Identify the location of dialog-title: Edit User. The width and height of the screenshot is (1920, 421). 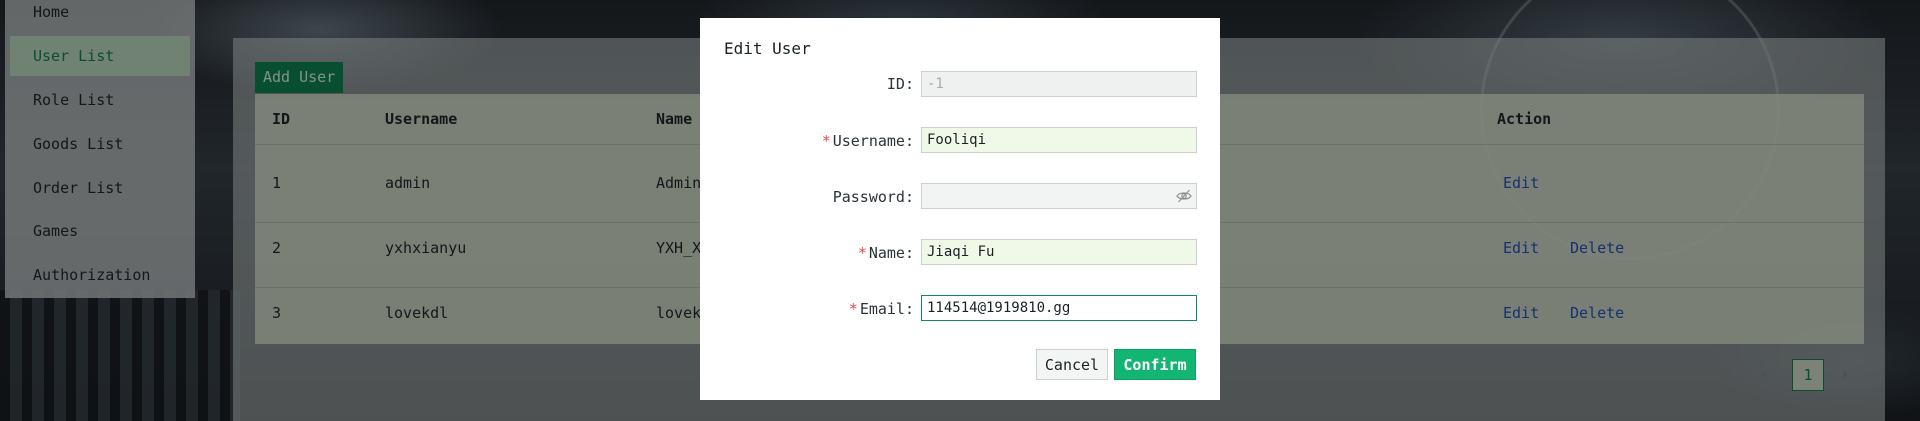
(767, 48).